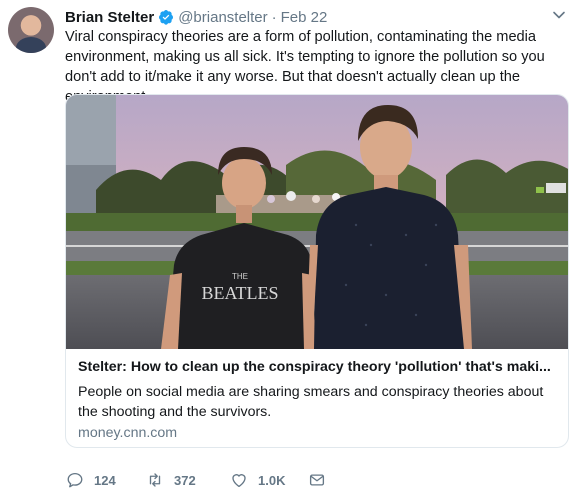 This screenshot has height=496, width=576. I want to click on card-domain: money.cnn.com, so click(127, 433).